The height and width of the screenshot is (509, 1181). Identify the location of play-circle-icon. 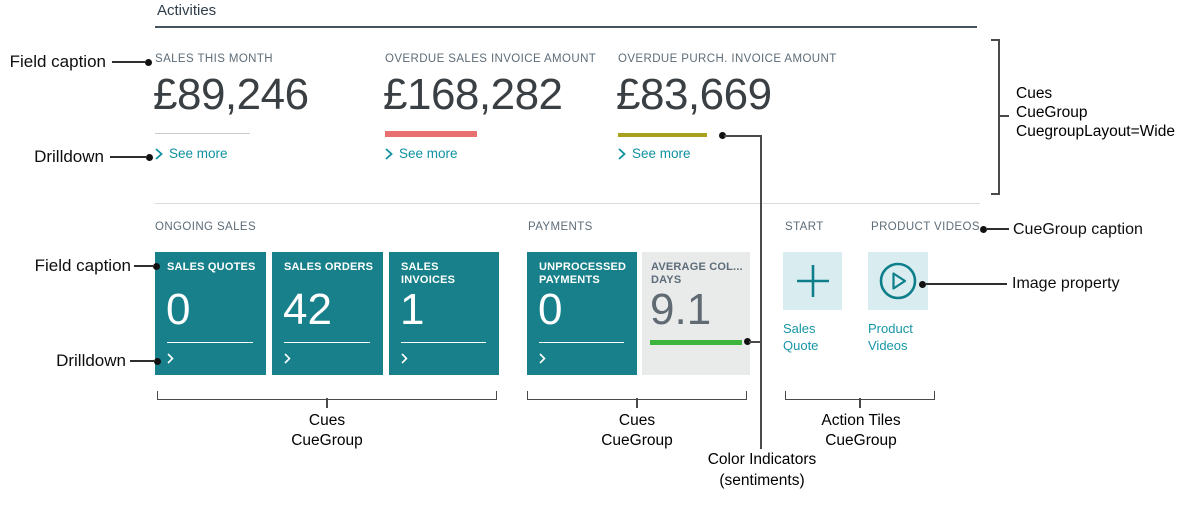
(898, 281).